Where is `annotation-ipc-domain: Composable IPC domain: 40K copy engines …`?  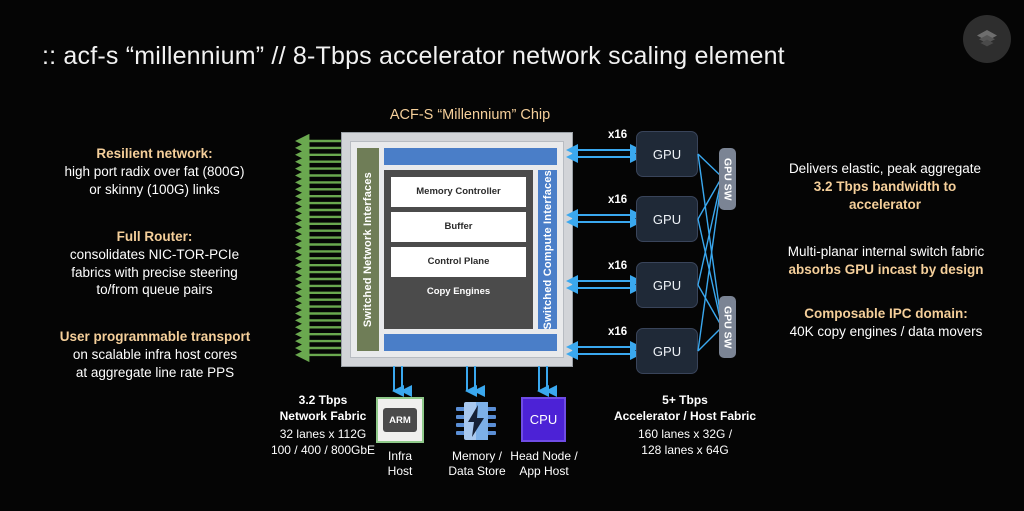 annotation-ipc-domain: Composable IPC domain: 40K copy engines … is located at coordinates (886, 323).